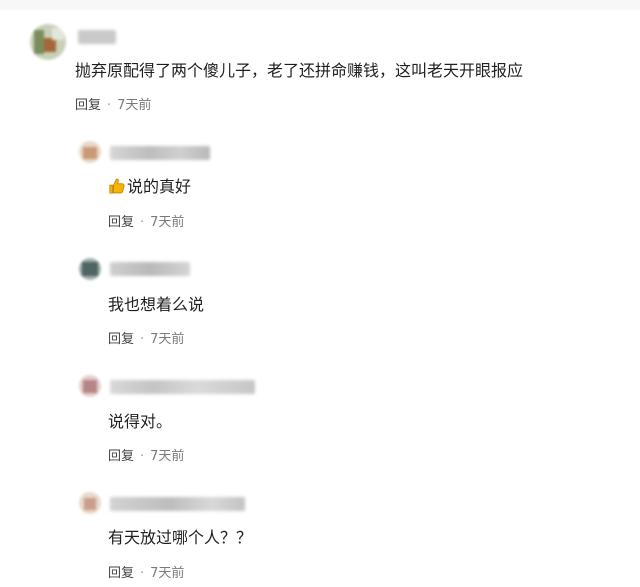 The width and height of the screenshot is (640, 587). I want to click on comment-meta: 回复 · 7天前, so click(113, 106).